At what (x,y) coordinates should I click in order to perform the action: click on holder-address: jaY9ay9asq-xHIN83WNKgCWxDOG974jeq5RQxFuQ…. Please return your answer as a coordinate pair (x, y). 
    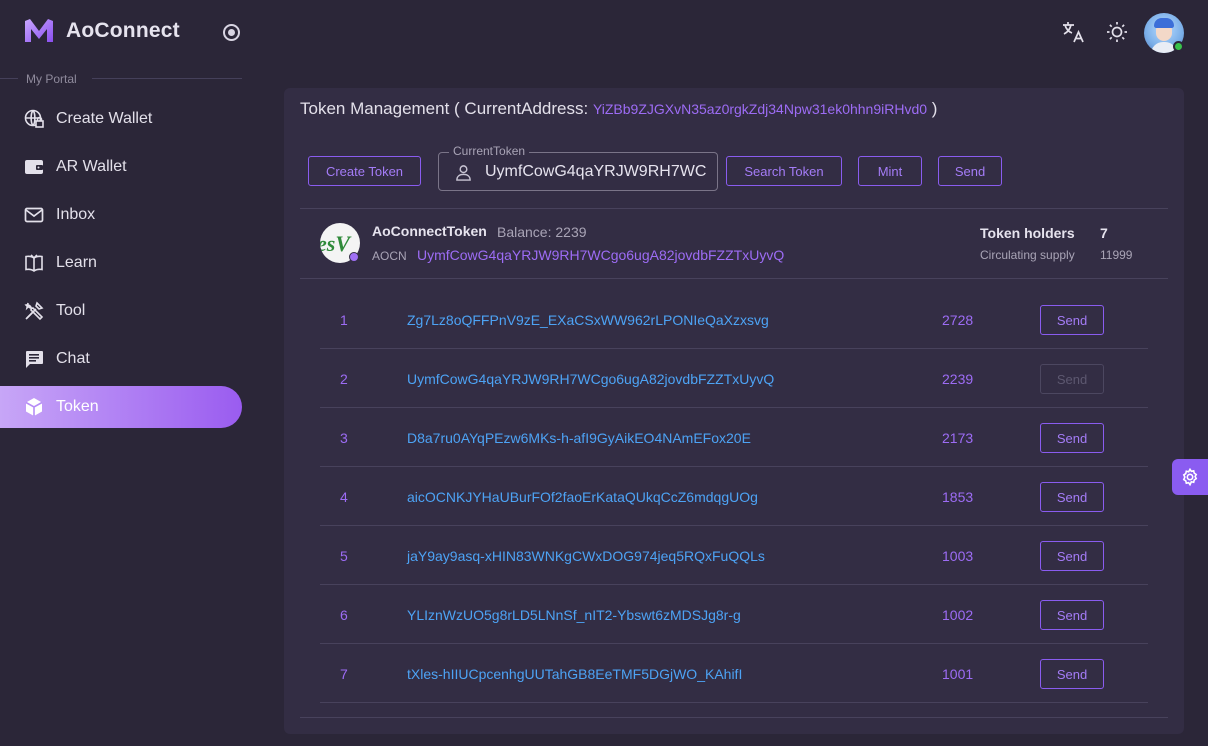
    Looking at the image, I should click on (586, 556).